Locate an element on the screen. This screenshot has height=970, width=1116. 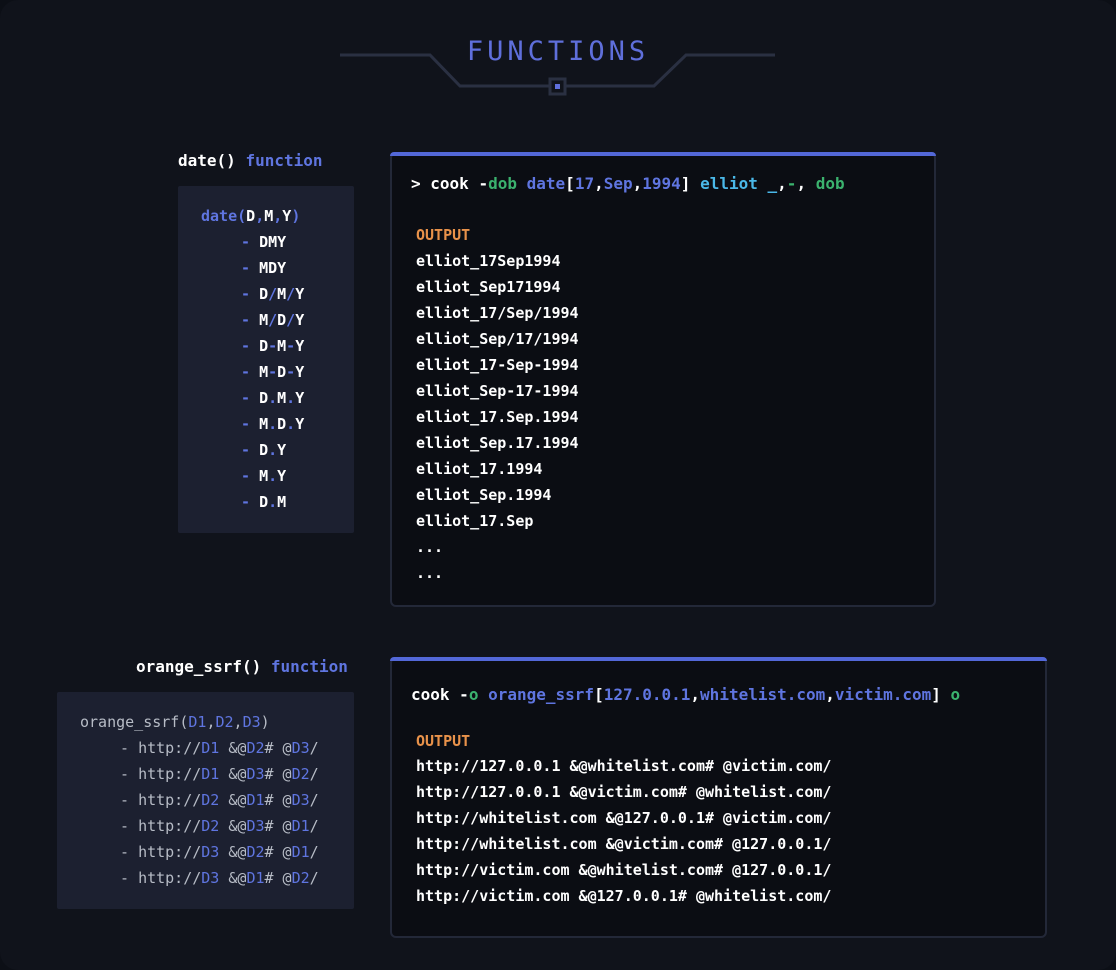
ssrf-pattern-item: - http://D2 &@D3# @D1/ is located at coordinates (219, 826).